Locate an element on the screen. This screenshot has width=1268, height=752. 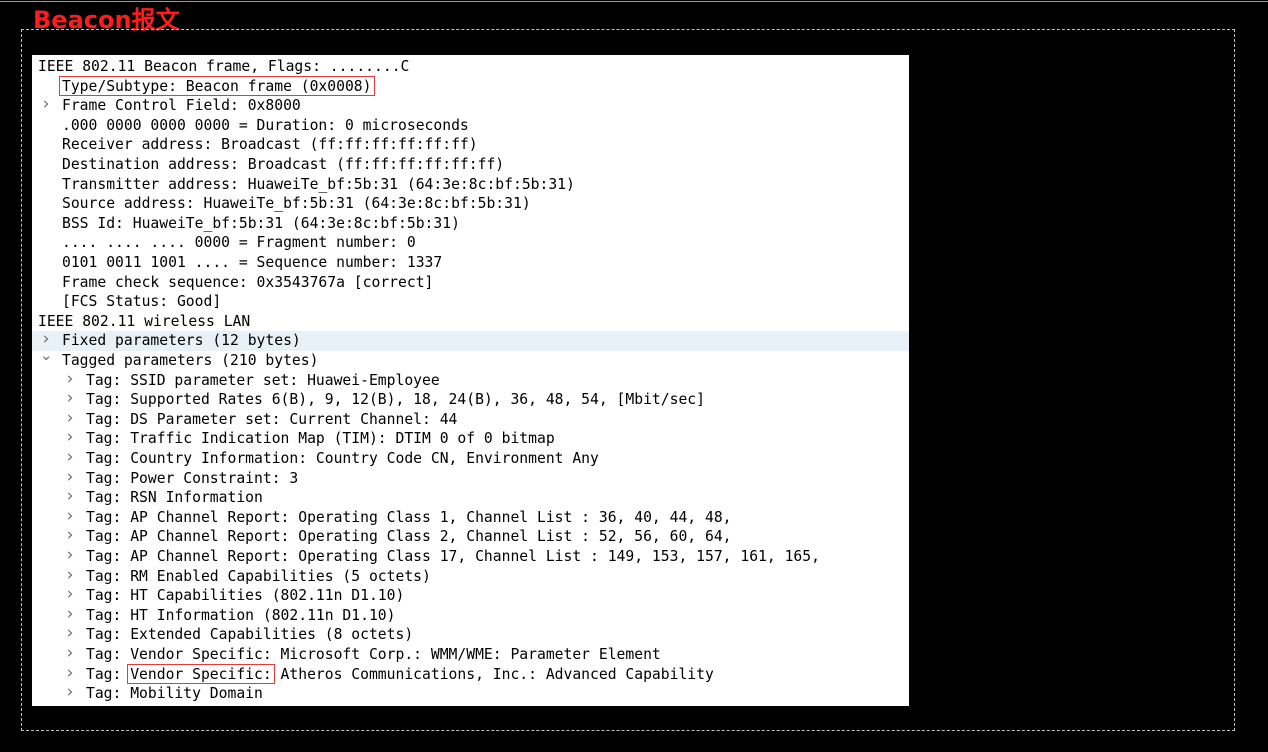
tree-row-label: Tagged parameters (210 bytes) is located at coordinates (190, 360).